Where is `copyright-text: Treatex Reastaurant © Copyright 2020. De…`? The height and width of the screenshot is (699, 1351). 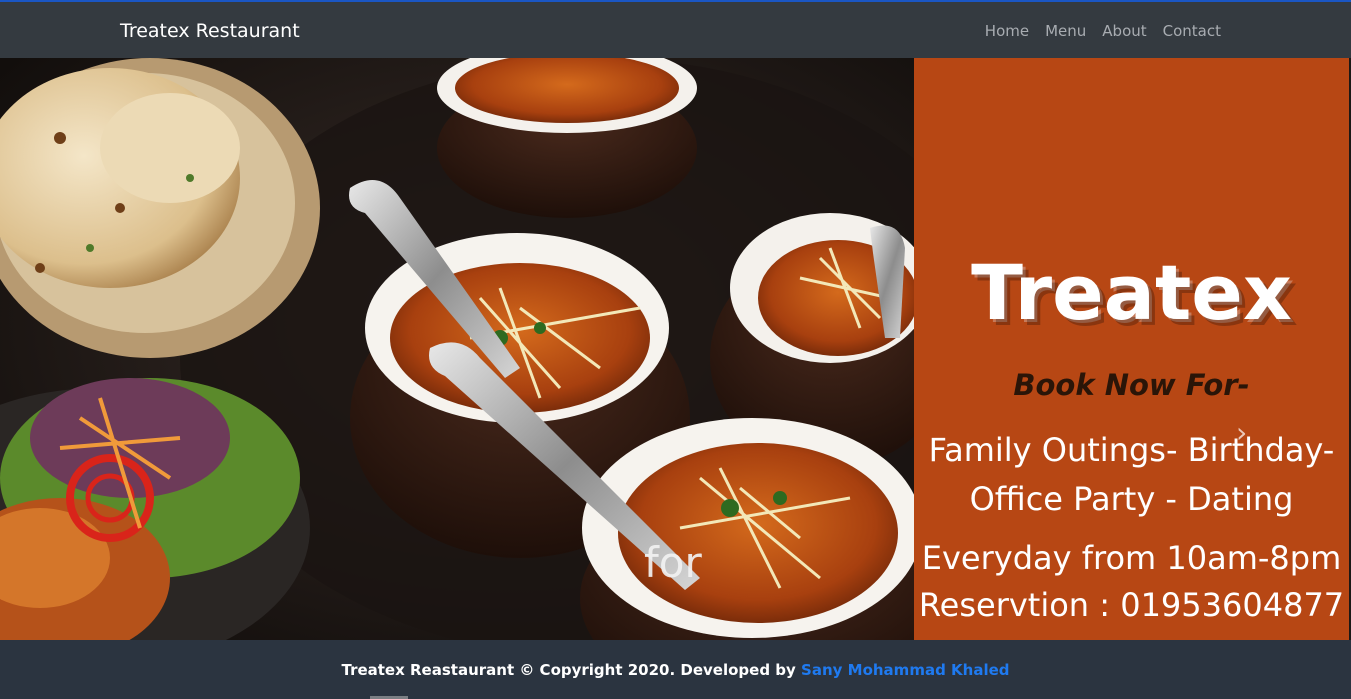
copyright-text: Treatex Reastaurant © Copyright 2020. De… is located at coordinates (571, 670).